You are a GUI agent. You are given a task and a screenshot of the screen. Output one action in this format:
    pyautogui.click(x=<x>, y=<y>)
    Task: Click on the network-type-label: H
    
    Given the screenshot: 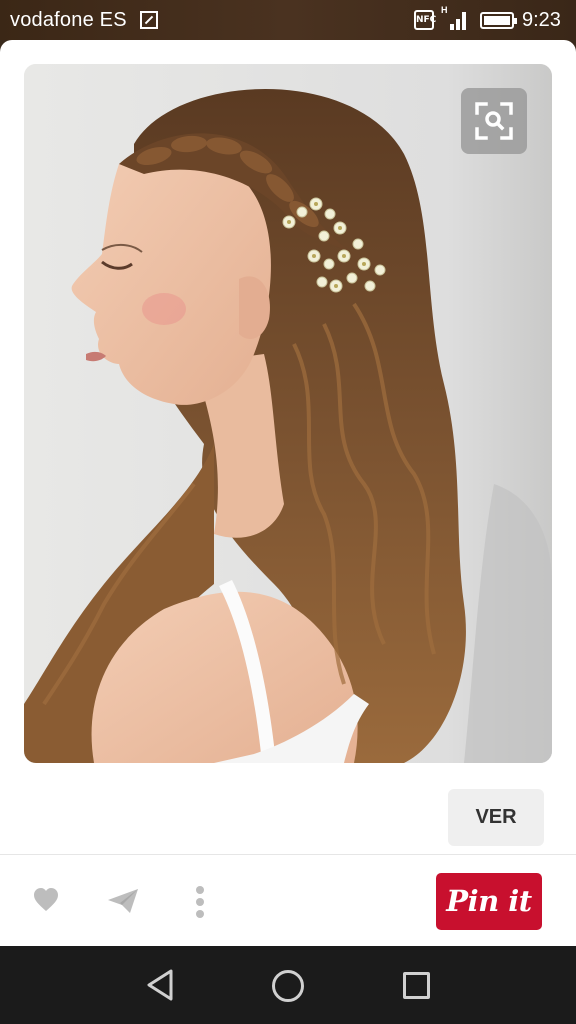 What is the action you would take?
    pyautogui.click(x=444, y=10)
    